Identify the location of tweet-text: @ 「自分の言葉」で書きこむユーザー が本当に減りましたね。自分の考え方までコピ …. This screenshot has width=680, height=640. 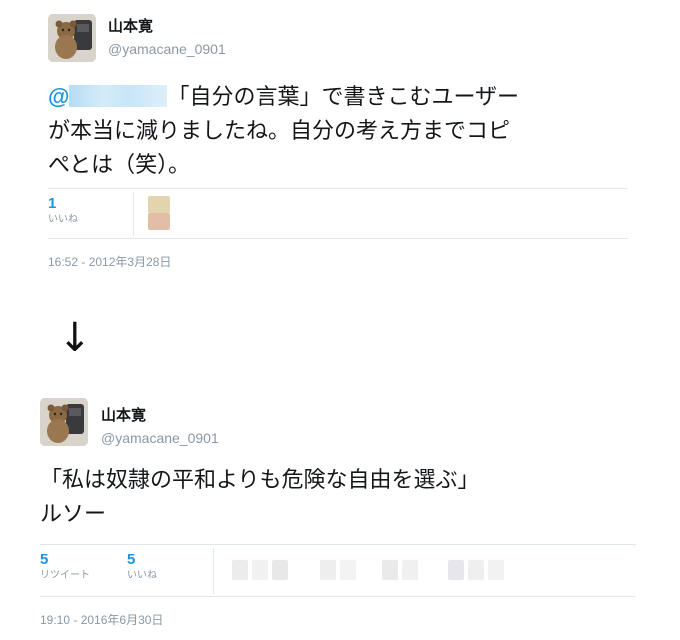
(283, 131).